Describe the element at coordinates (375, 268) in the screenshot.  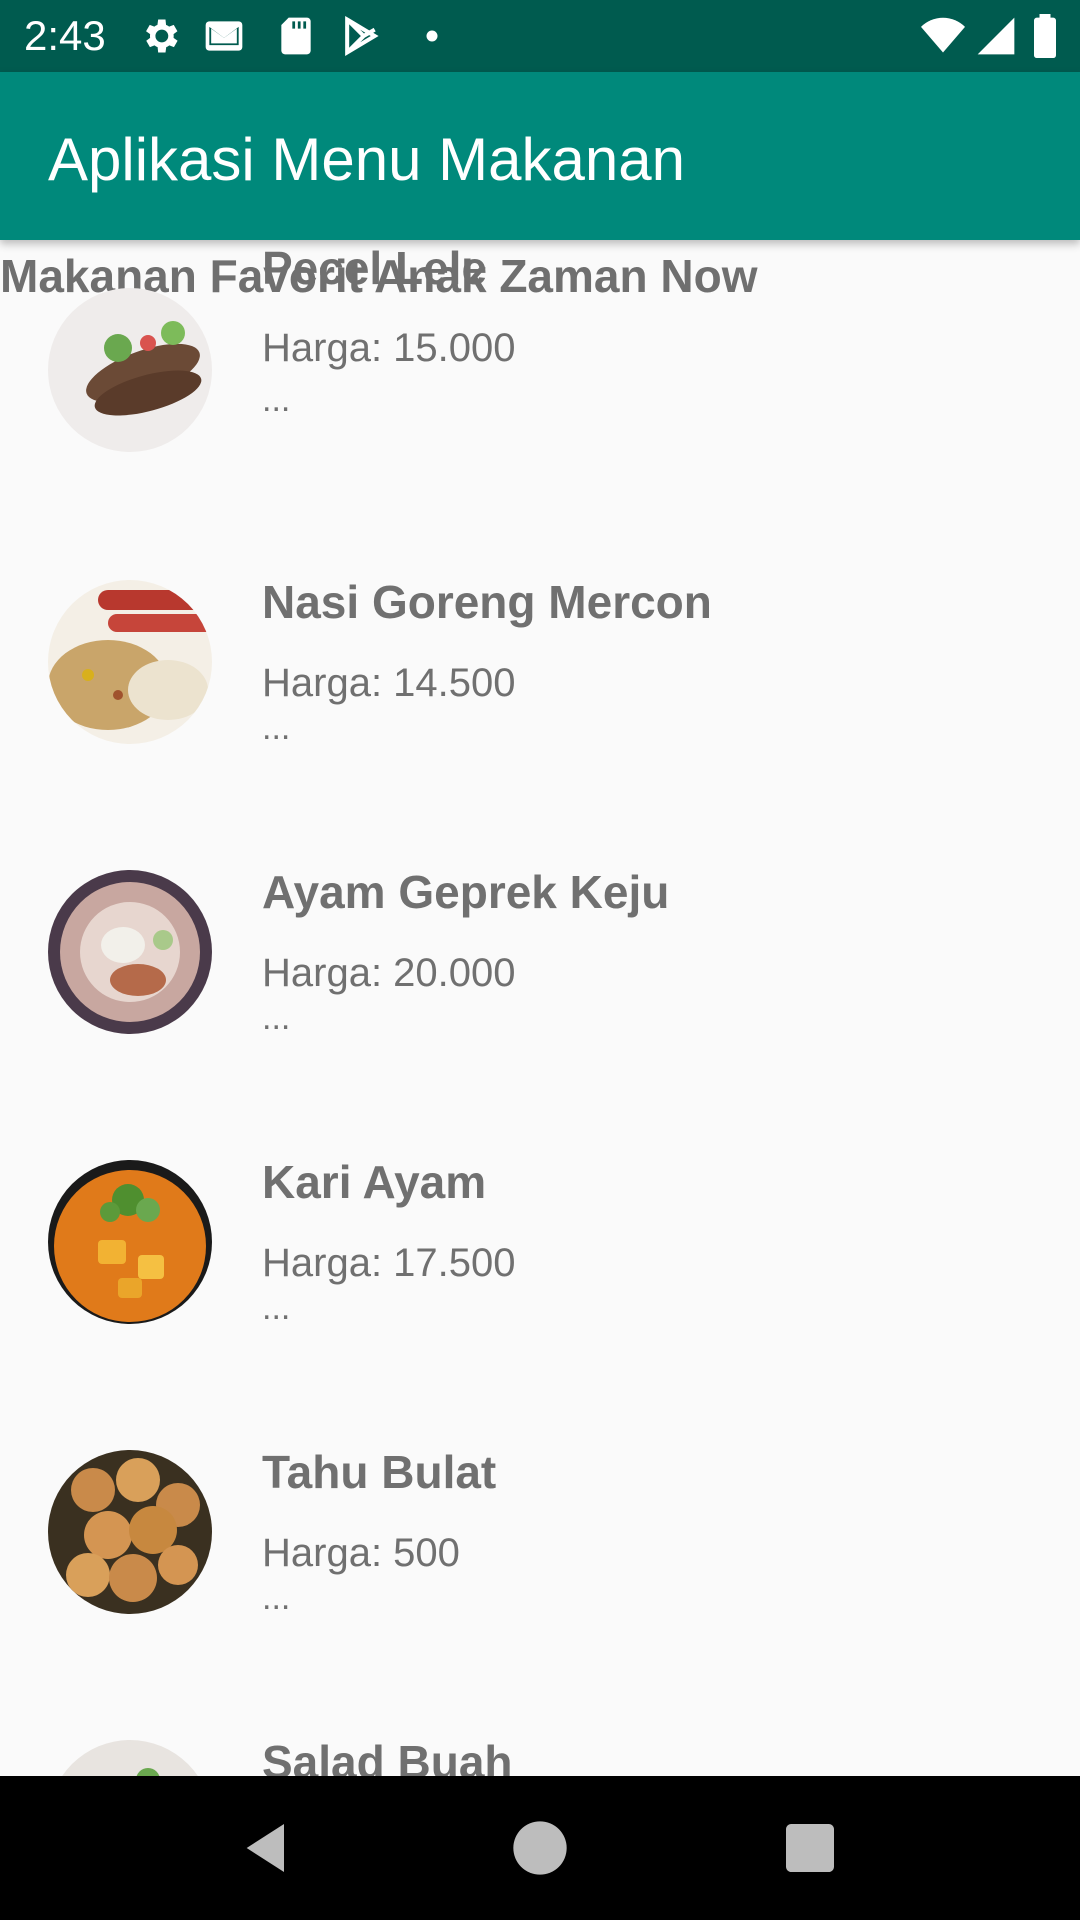
I see `item-name: Pecel Lele` at that location.